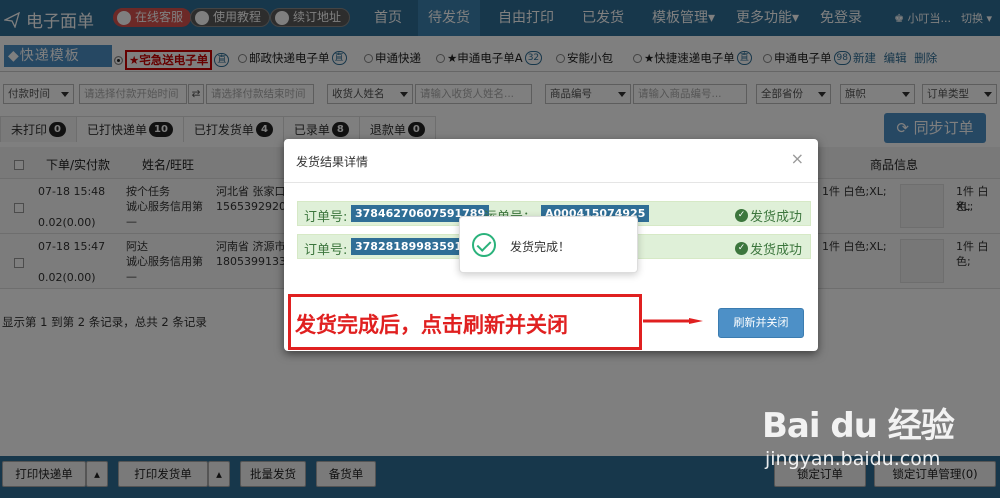 The height and width of the screenshot is (498, 1000). I want to click on baidu-jingyan-watermark: Bai du 经验 jingyan.baidu.com, so click(860, 438).